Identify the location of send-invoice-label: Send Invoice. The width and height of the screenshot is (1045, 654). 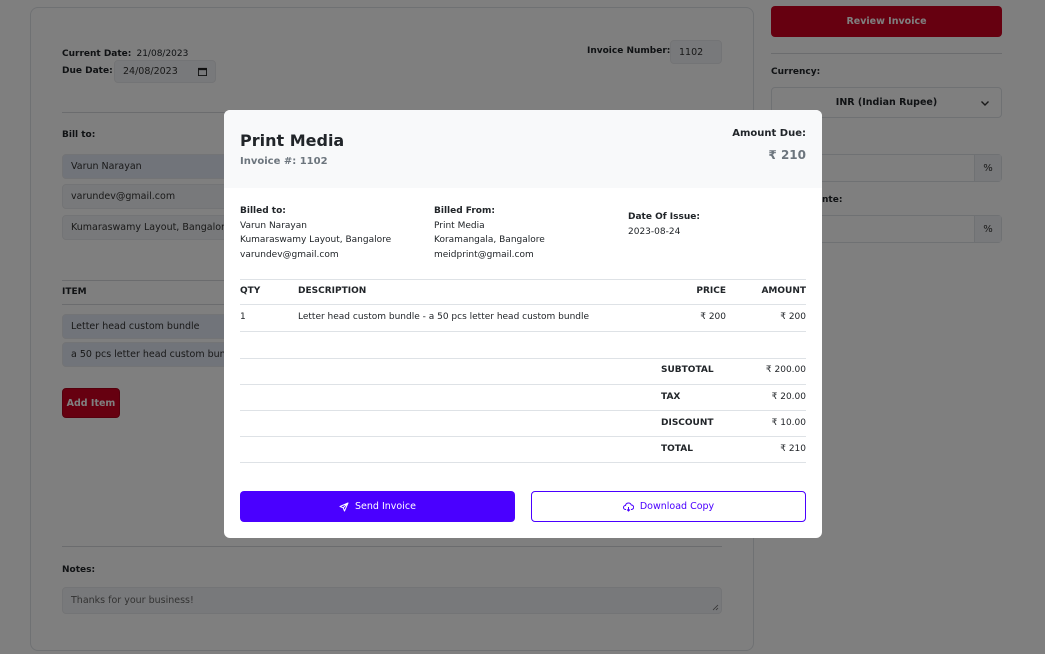
(385, 506).